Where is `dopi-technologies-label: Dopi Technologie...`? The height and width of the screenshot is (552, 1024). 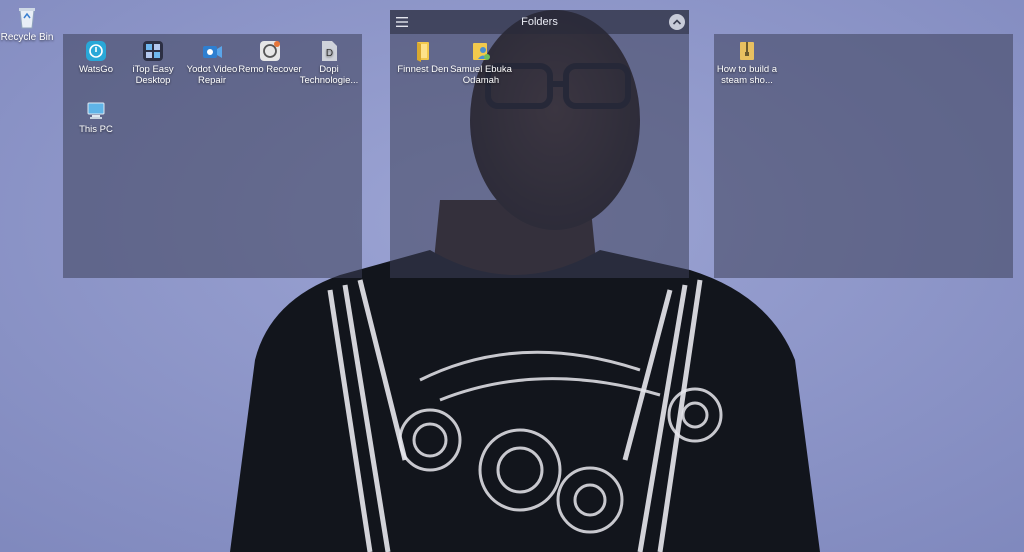
dopi-technologies-label: Dopi Technologie... is located at coordinates (329, 75).